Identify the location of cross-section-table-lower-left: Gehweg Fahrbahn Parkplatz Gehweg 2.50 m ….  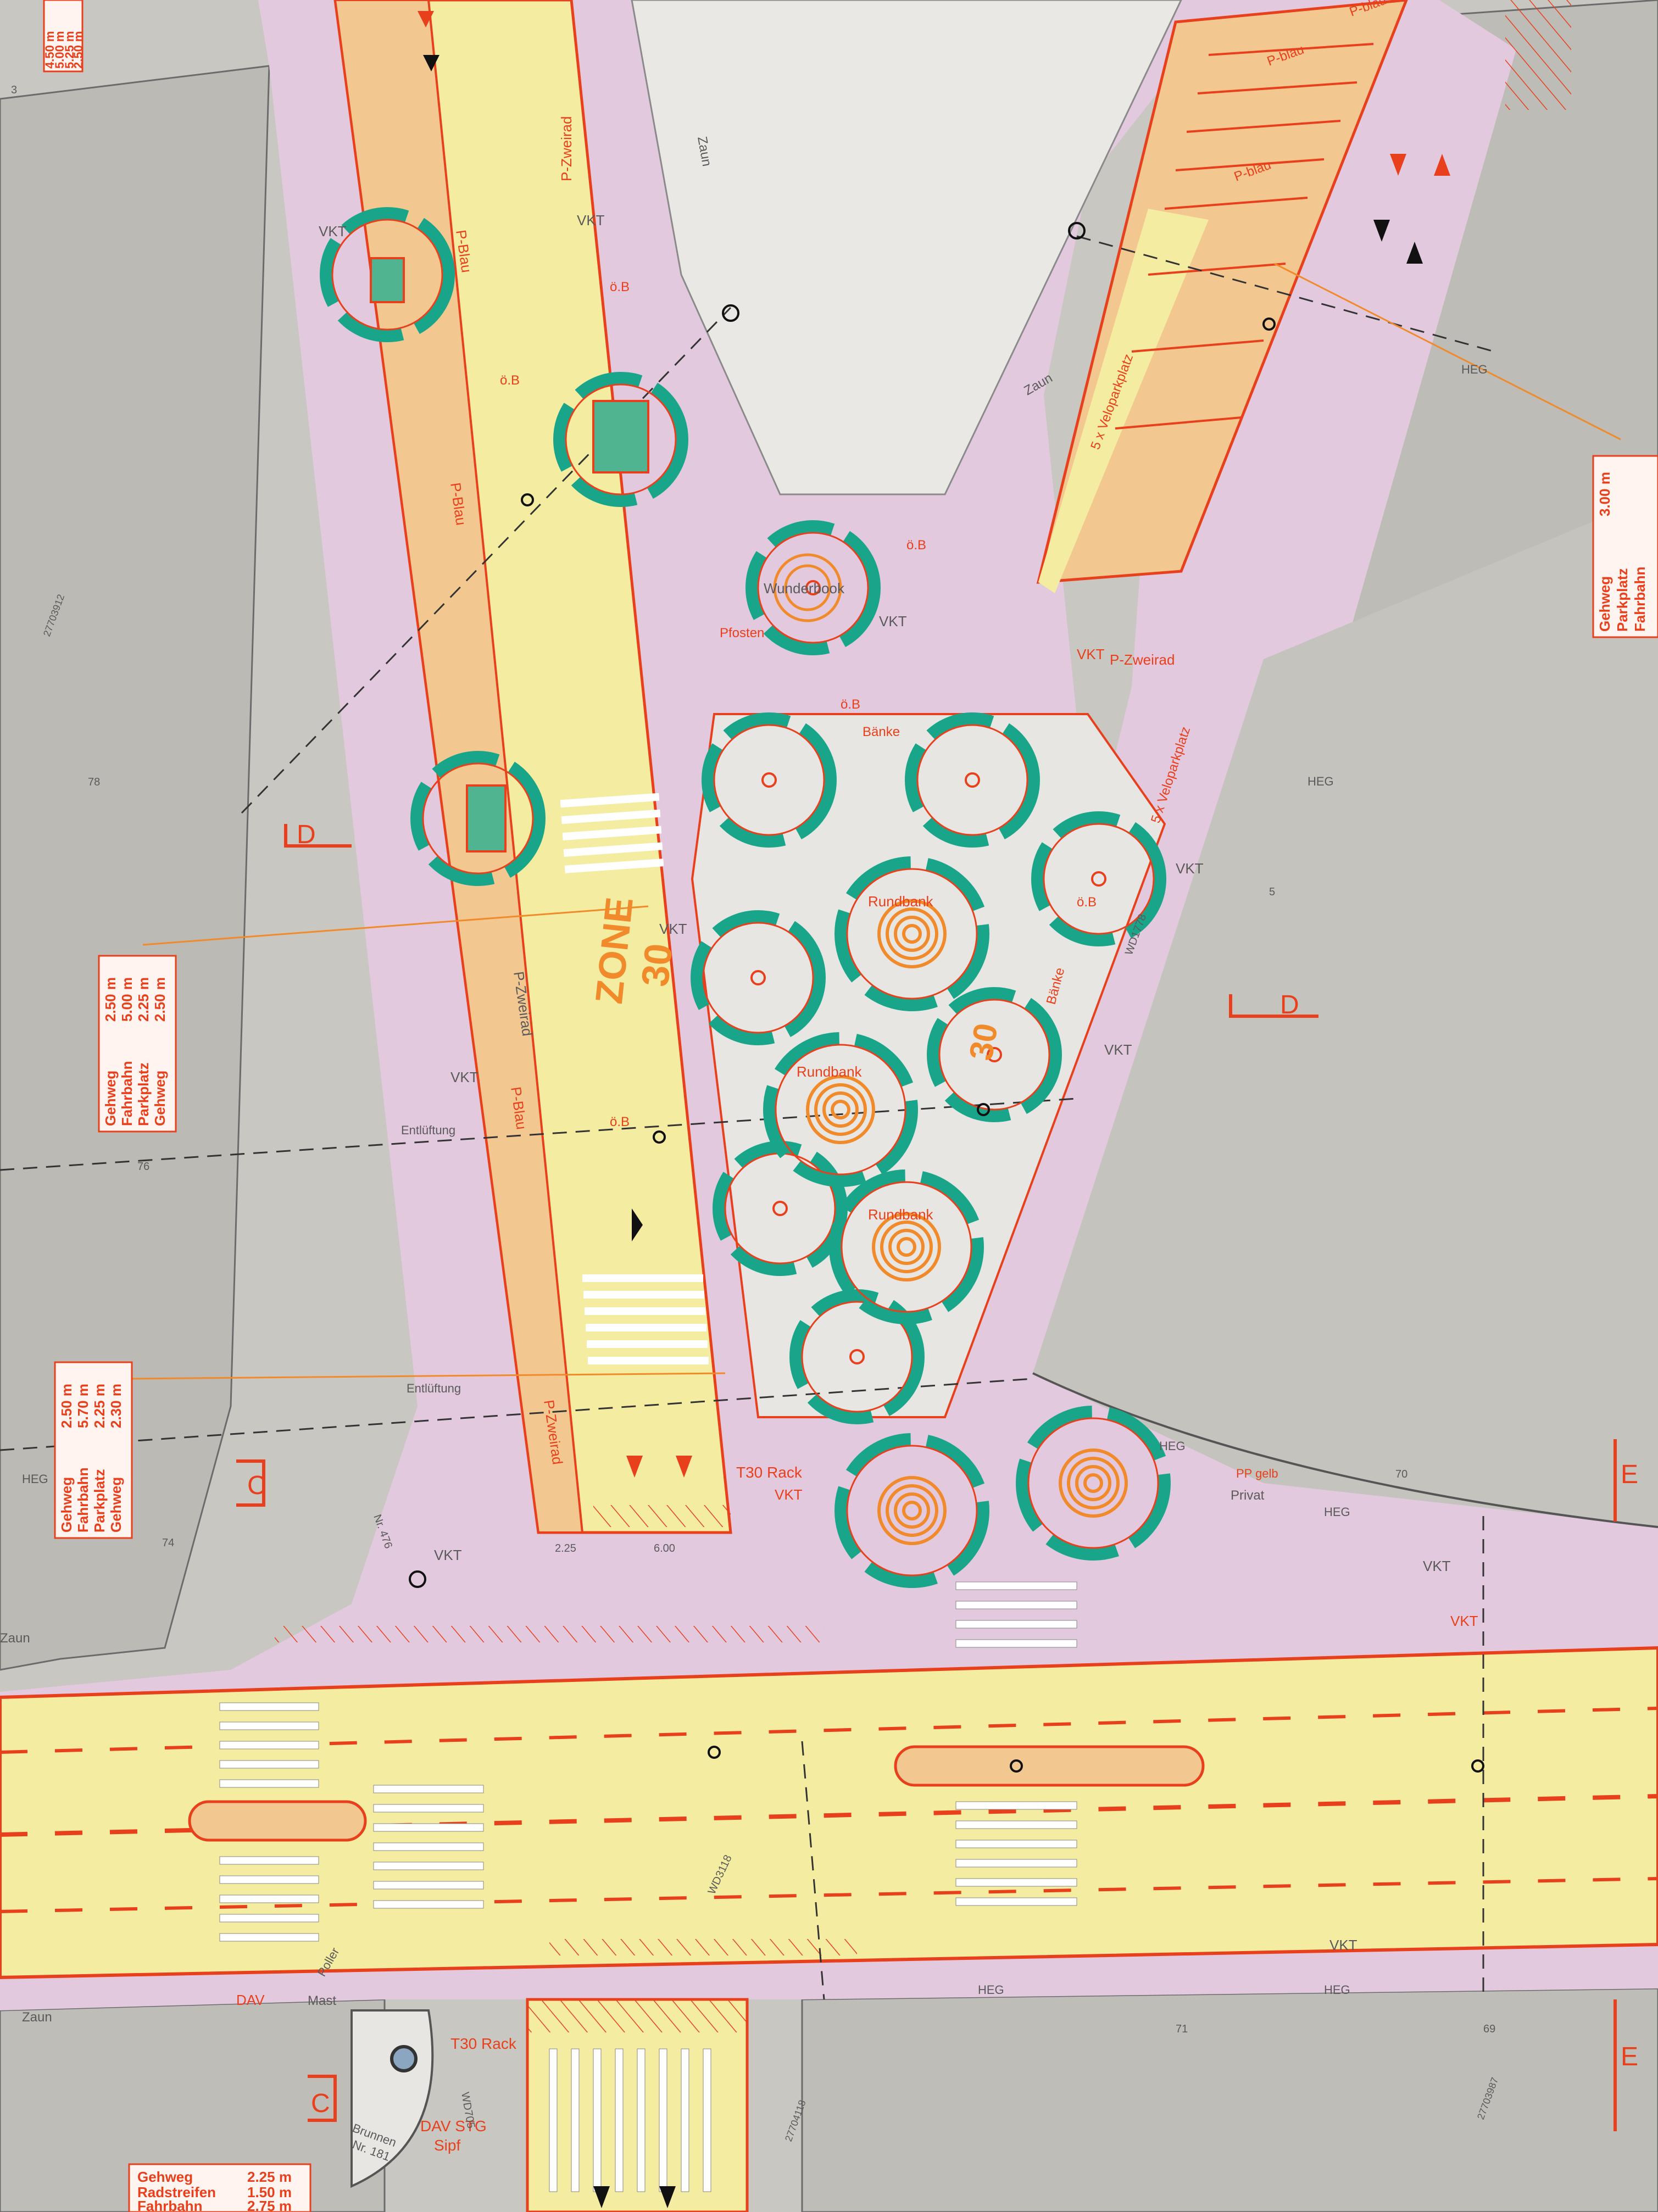
(93, 1450).